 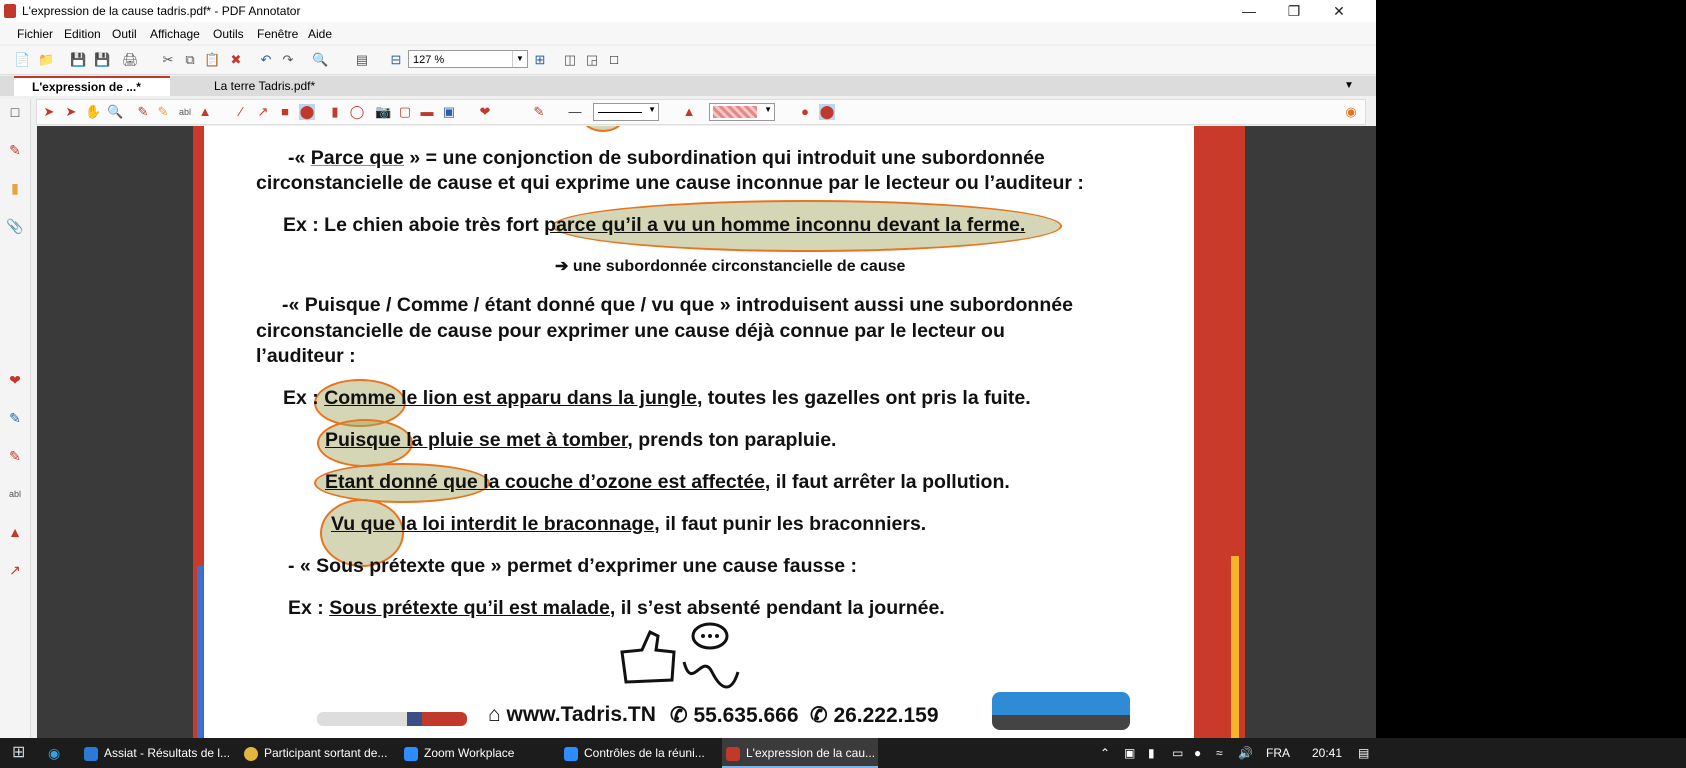 What do you see at coordinates (540, 60) in the screenshot?
I see `zoom-in-icon: ⊞` at bounding box center [540, 60].